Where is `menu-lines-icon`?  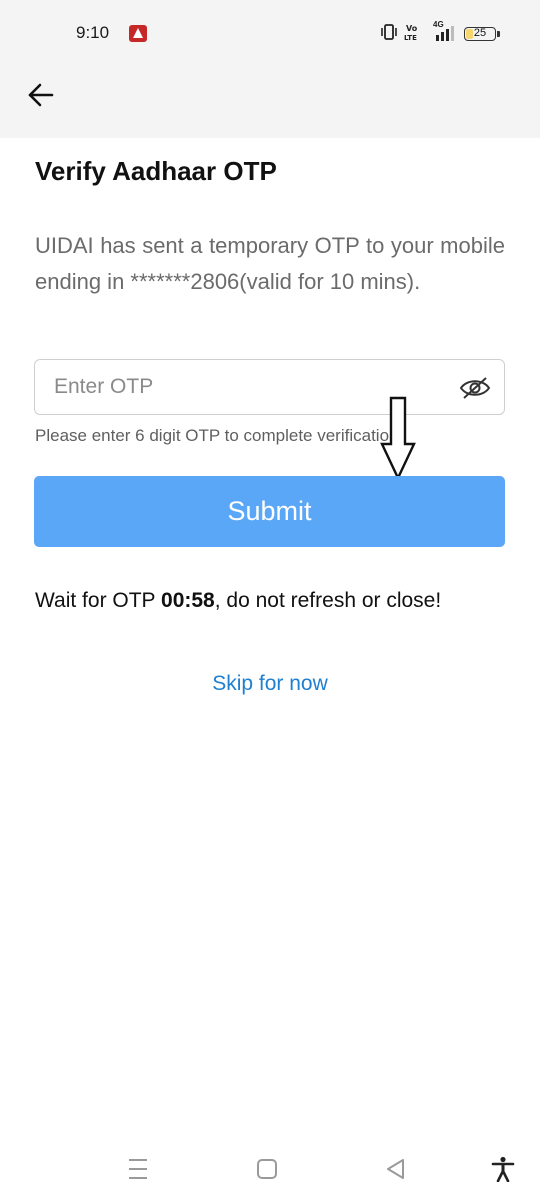
menu-lines-icon is located at coordinates (138, 1169).